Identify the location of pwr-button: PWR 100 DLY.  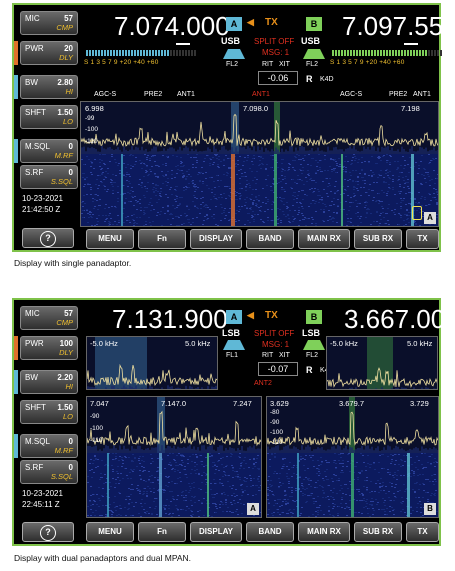
(49, 348).